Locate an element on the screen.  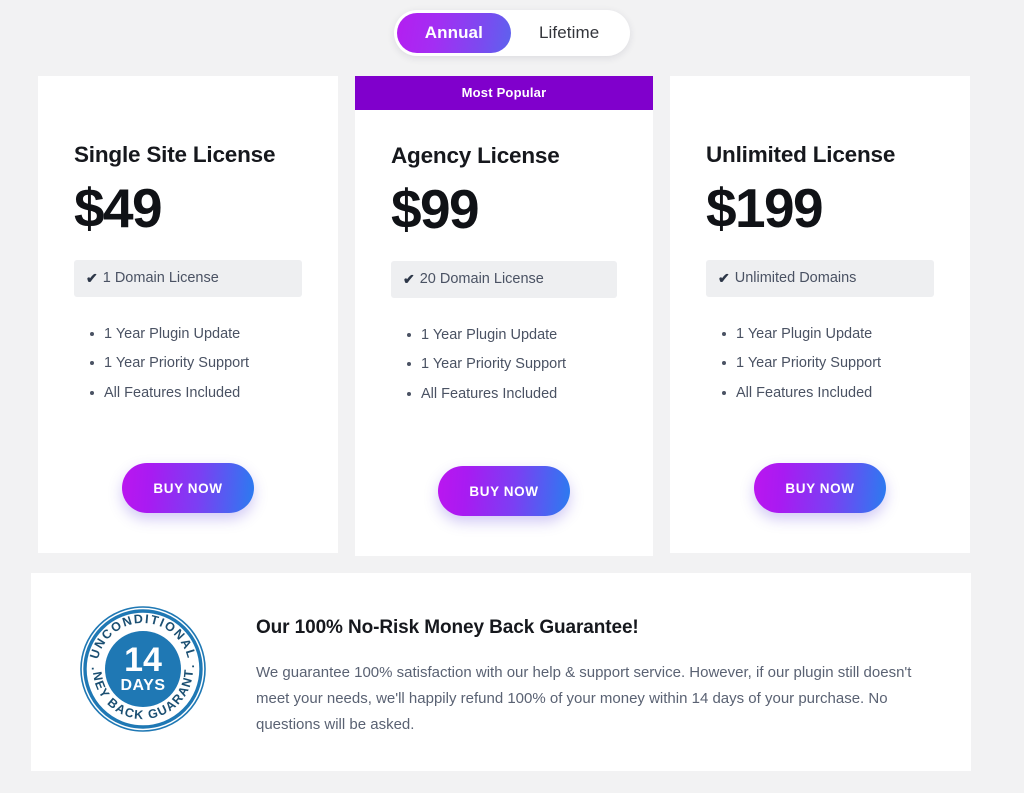
domain-license-badge: ✔ 1 Domain License is located at coordinates (188, 278).